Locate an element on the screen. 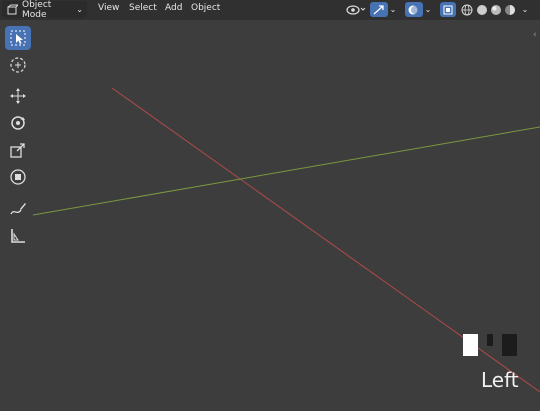  cursor-tool is located at coordinates (18, 65).